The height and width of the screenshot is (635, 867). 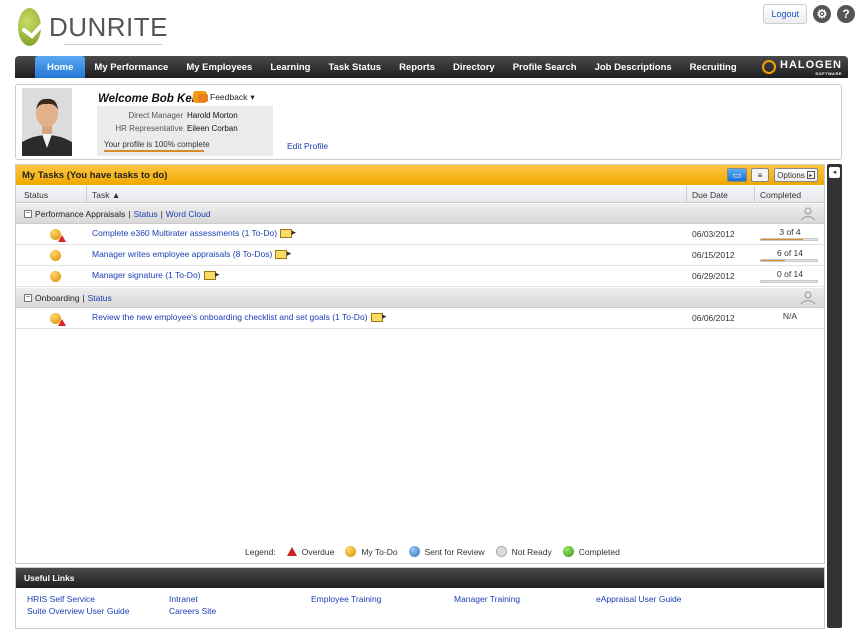 What do you see at coordinates (414, 551) in the screenshot?
I see `sent-for-review-icon` at bounding box center [414, 551].